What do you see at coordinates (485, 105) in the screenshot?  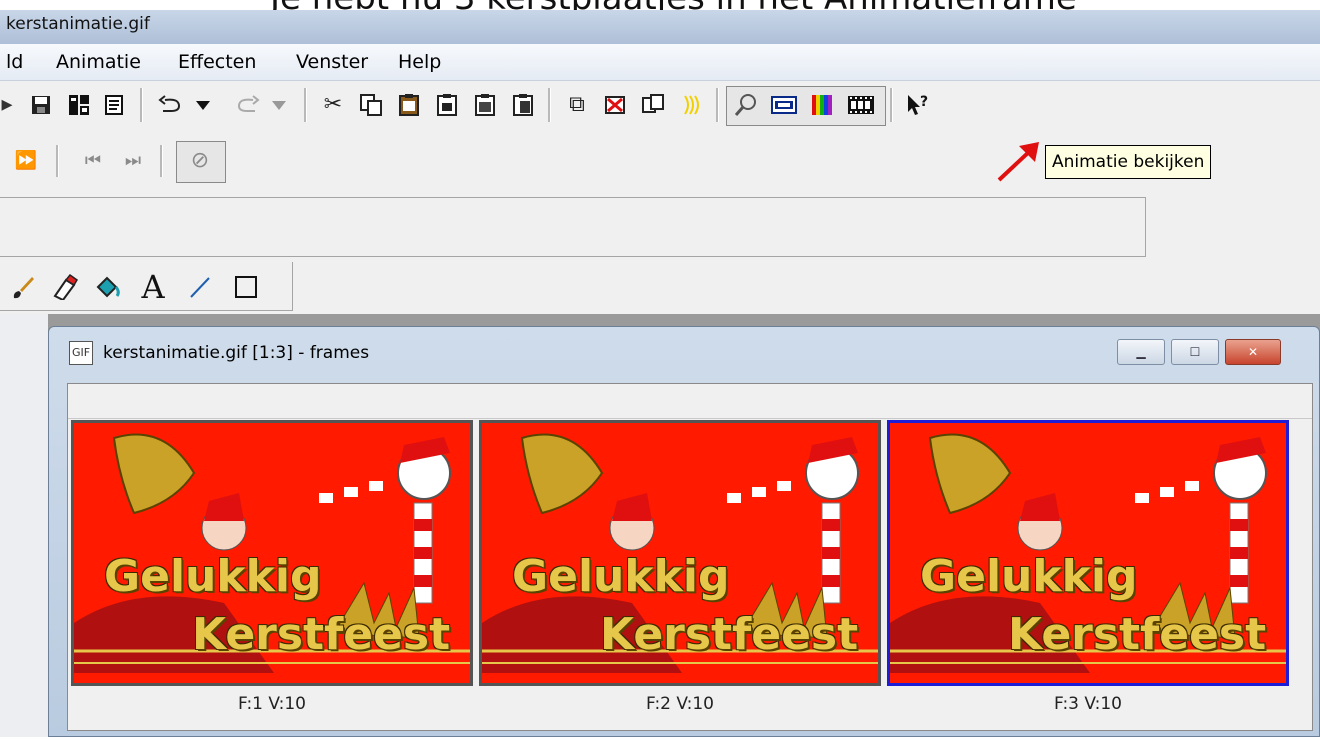 I see `paste-before-icon` at bounding box center [485, 105].